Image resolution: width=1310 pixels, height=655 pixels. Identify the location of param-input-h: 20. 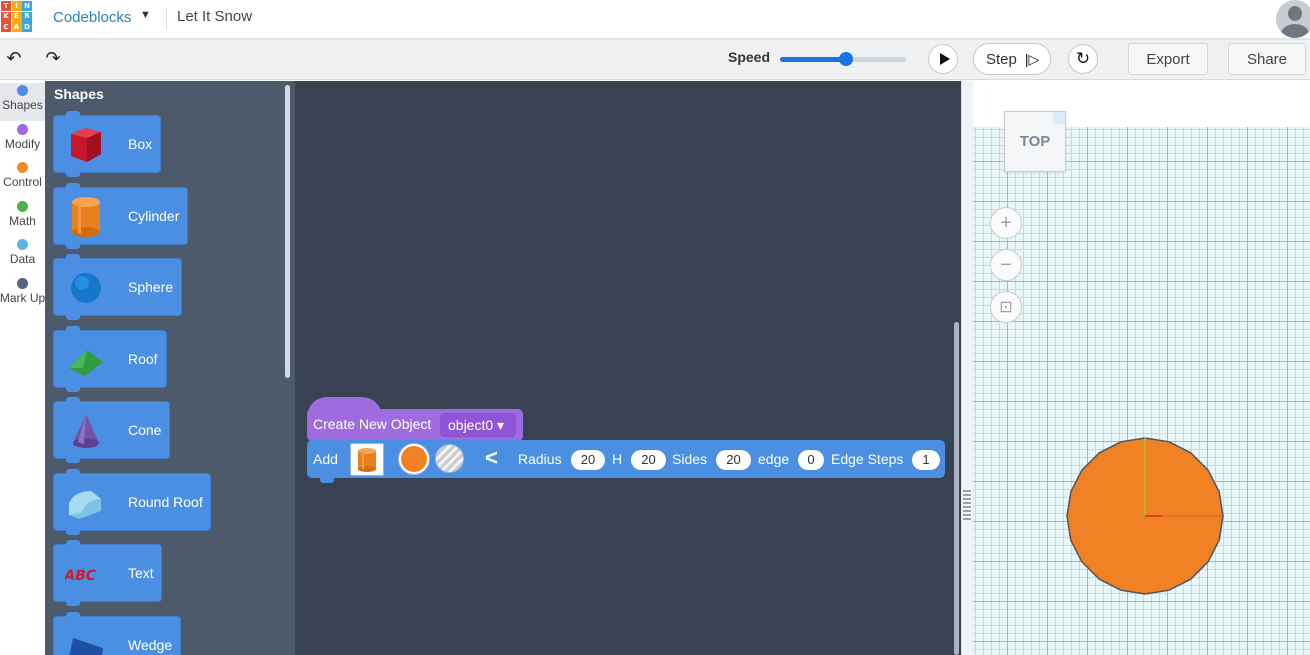
(648, 460).